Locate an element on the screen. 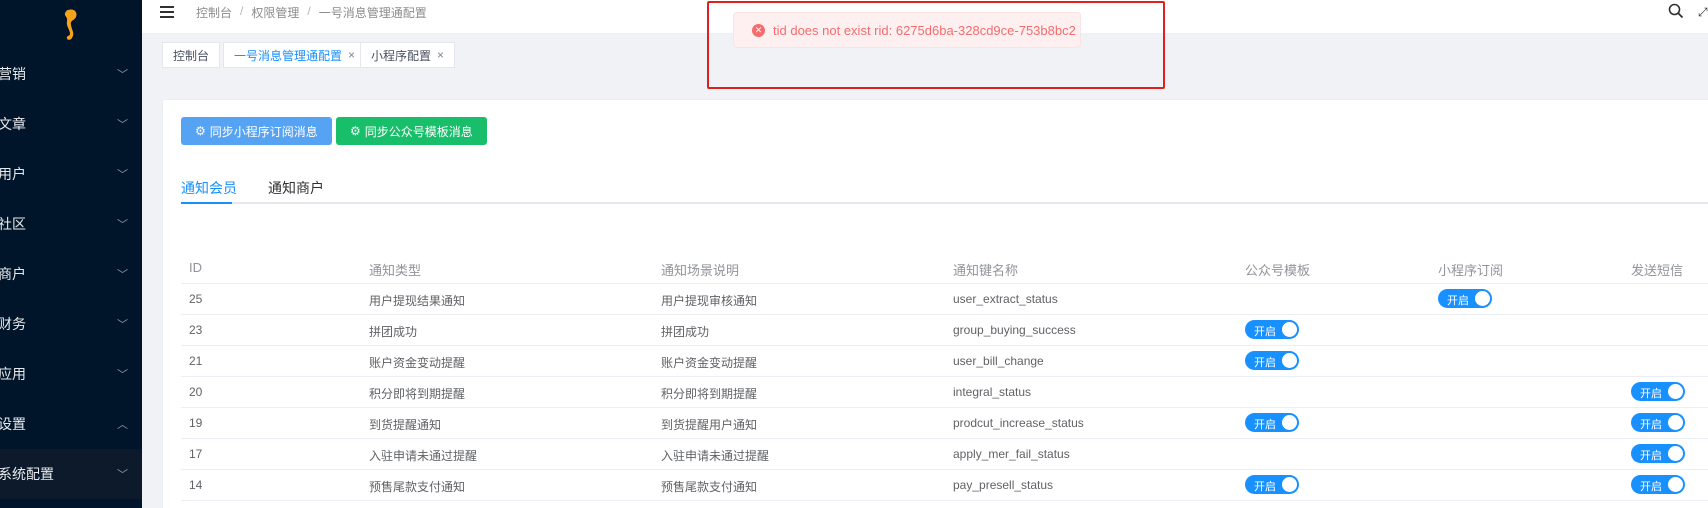 This screenshot has height=508, width=1708. column-header-id: ID is located at coordinates (195, 267).